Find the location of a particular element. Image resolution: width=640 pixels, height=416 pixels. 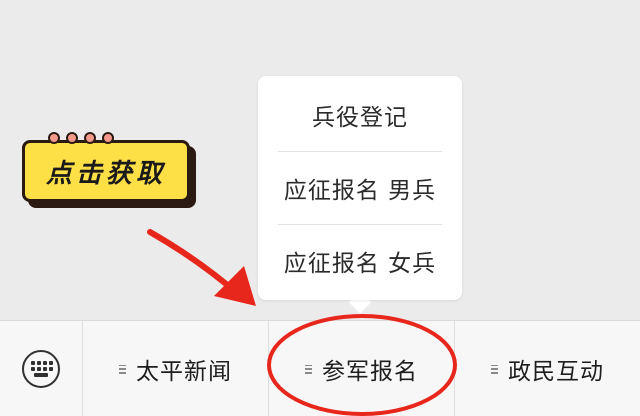

menu-item-label: 参军报名 is located at coordinates (370, 372).